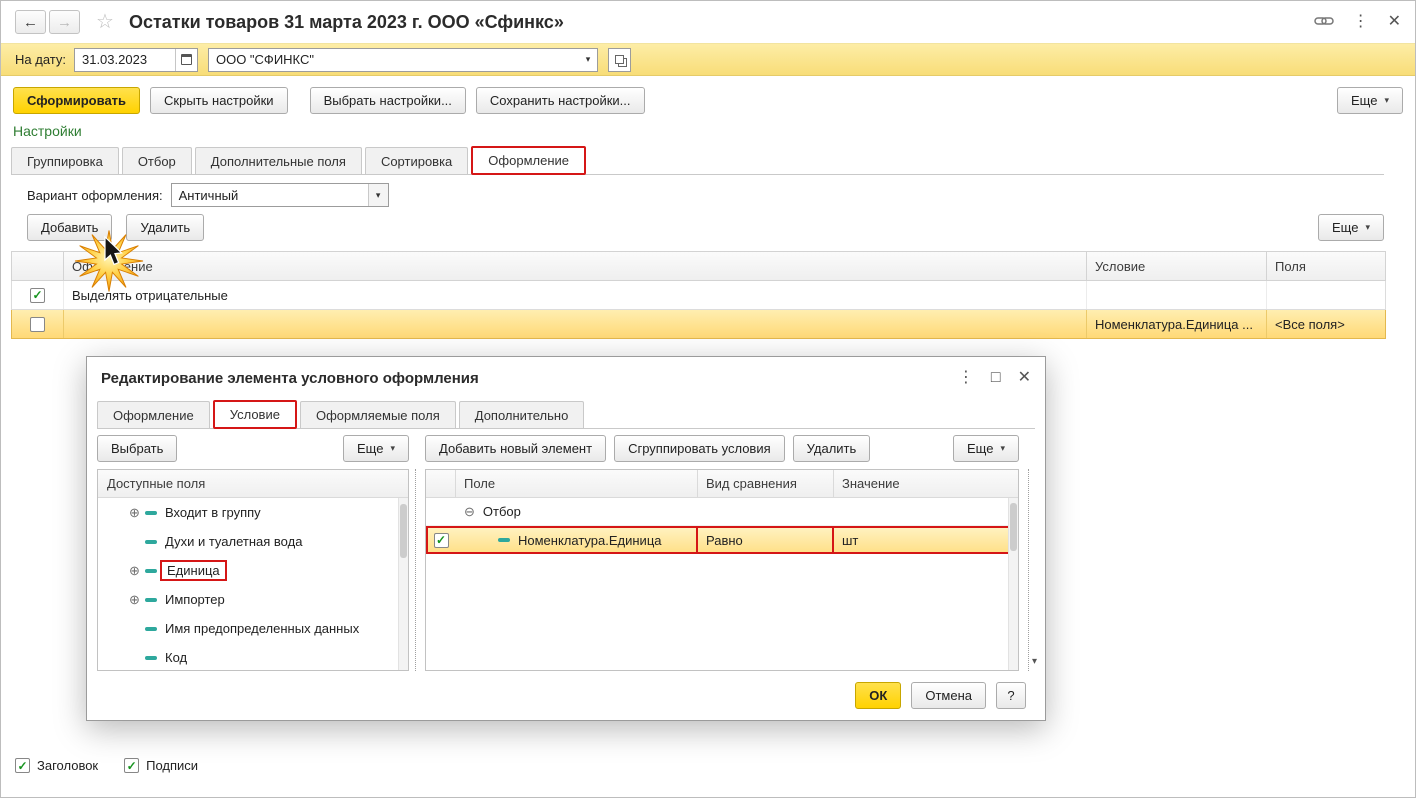 The width and height of the screenshot is (1416, 798). Describe the element at coordinates (253, 484) in the screenshot. I see `available-fields-header: Доступные поля` at that location.